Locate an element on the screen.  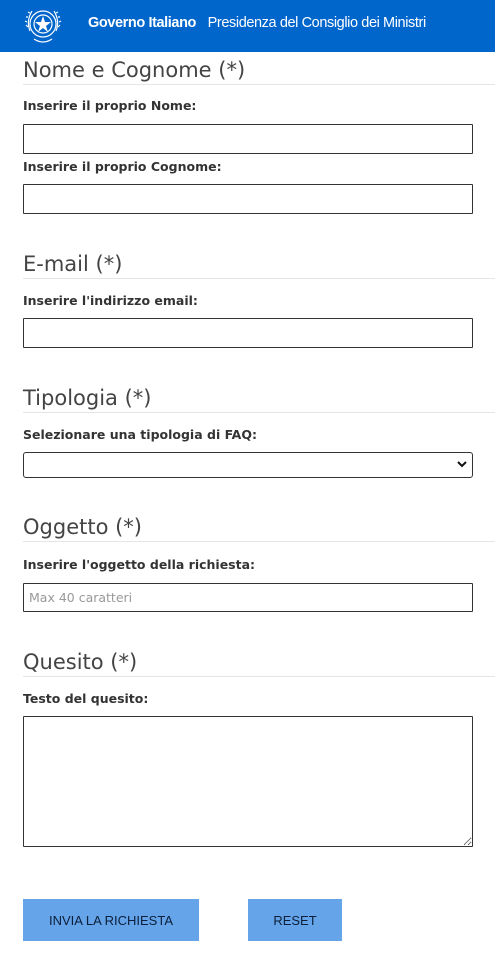
last-name-label: Inserire il proprio Cognome: is located at coordinates (122, 166).